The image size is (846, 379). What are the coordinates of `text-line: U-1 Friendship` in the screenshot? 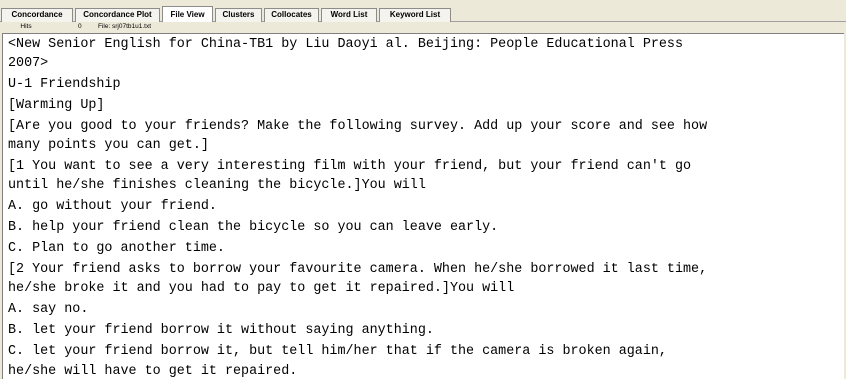 It's located at (64, 84).